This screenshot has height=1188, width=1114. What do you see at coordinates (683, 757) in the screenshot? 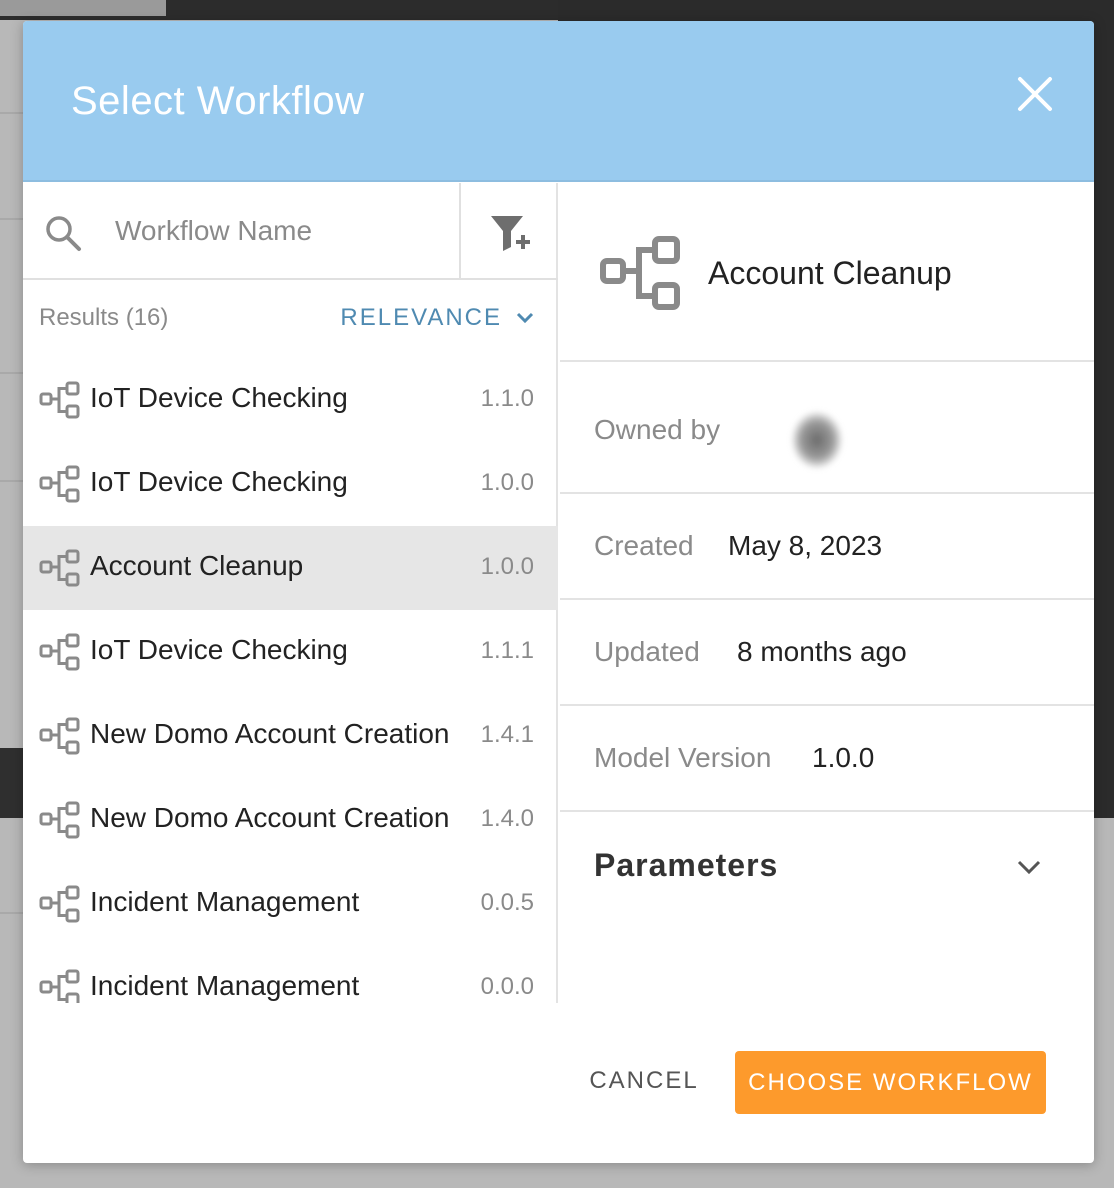
I see `model-version-label: Model Version` at bounding box center [683, 757].